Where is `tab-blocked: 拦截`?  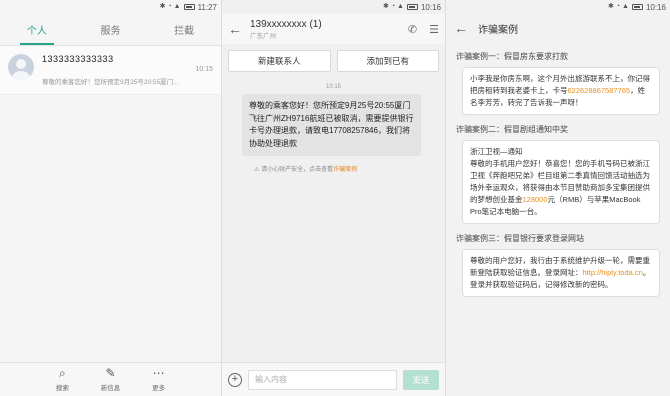 tab-blocked: 拦截 is located at coordinates (184, 29).